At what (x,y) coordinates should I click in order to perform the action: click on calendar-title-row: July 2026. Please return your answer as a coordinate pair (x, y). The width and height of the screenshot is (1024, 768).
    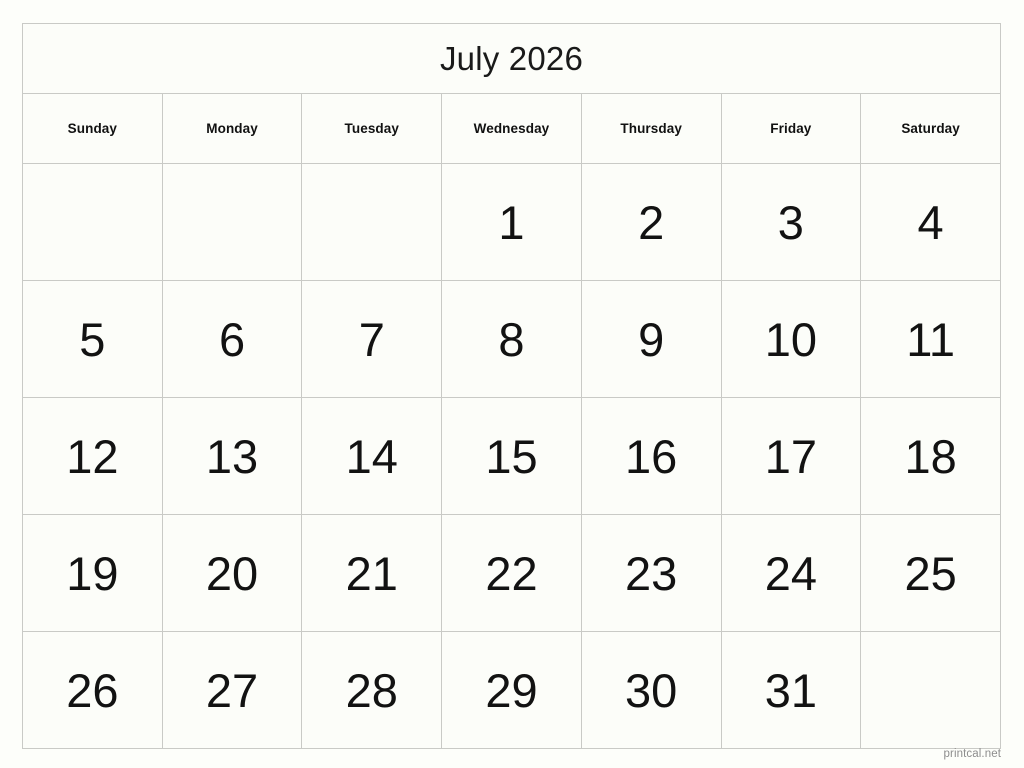
    Looking at the image, I should click on (511, 58).